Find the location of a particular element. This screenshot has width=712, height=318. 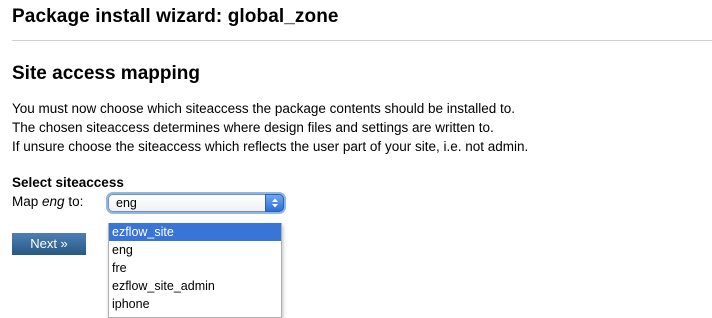

map-row: Map eng to: is located at coordinates (47, 202).